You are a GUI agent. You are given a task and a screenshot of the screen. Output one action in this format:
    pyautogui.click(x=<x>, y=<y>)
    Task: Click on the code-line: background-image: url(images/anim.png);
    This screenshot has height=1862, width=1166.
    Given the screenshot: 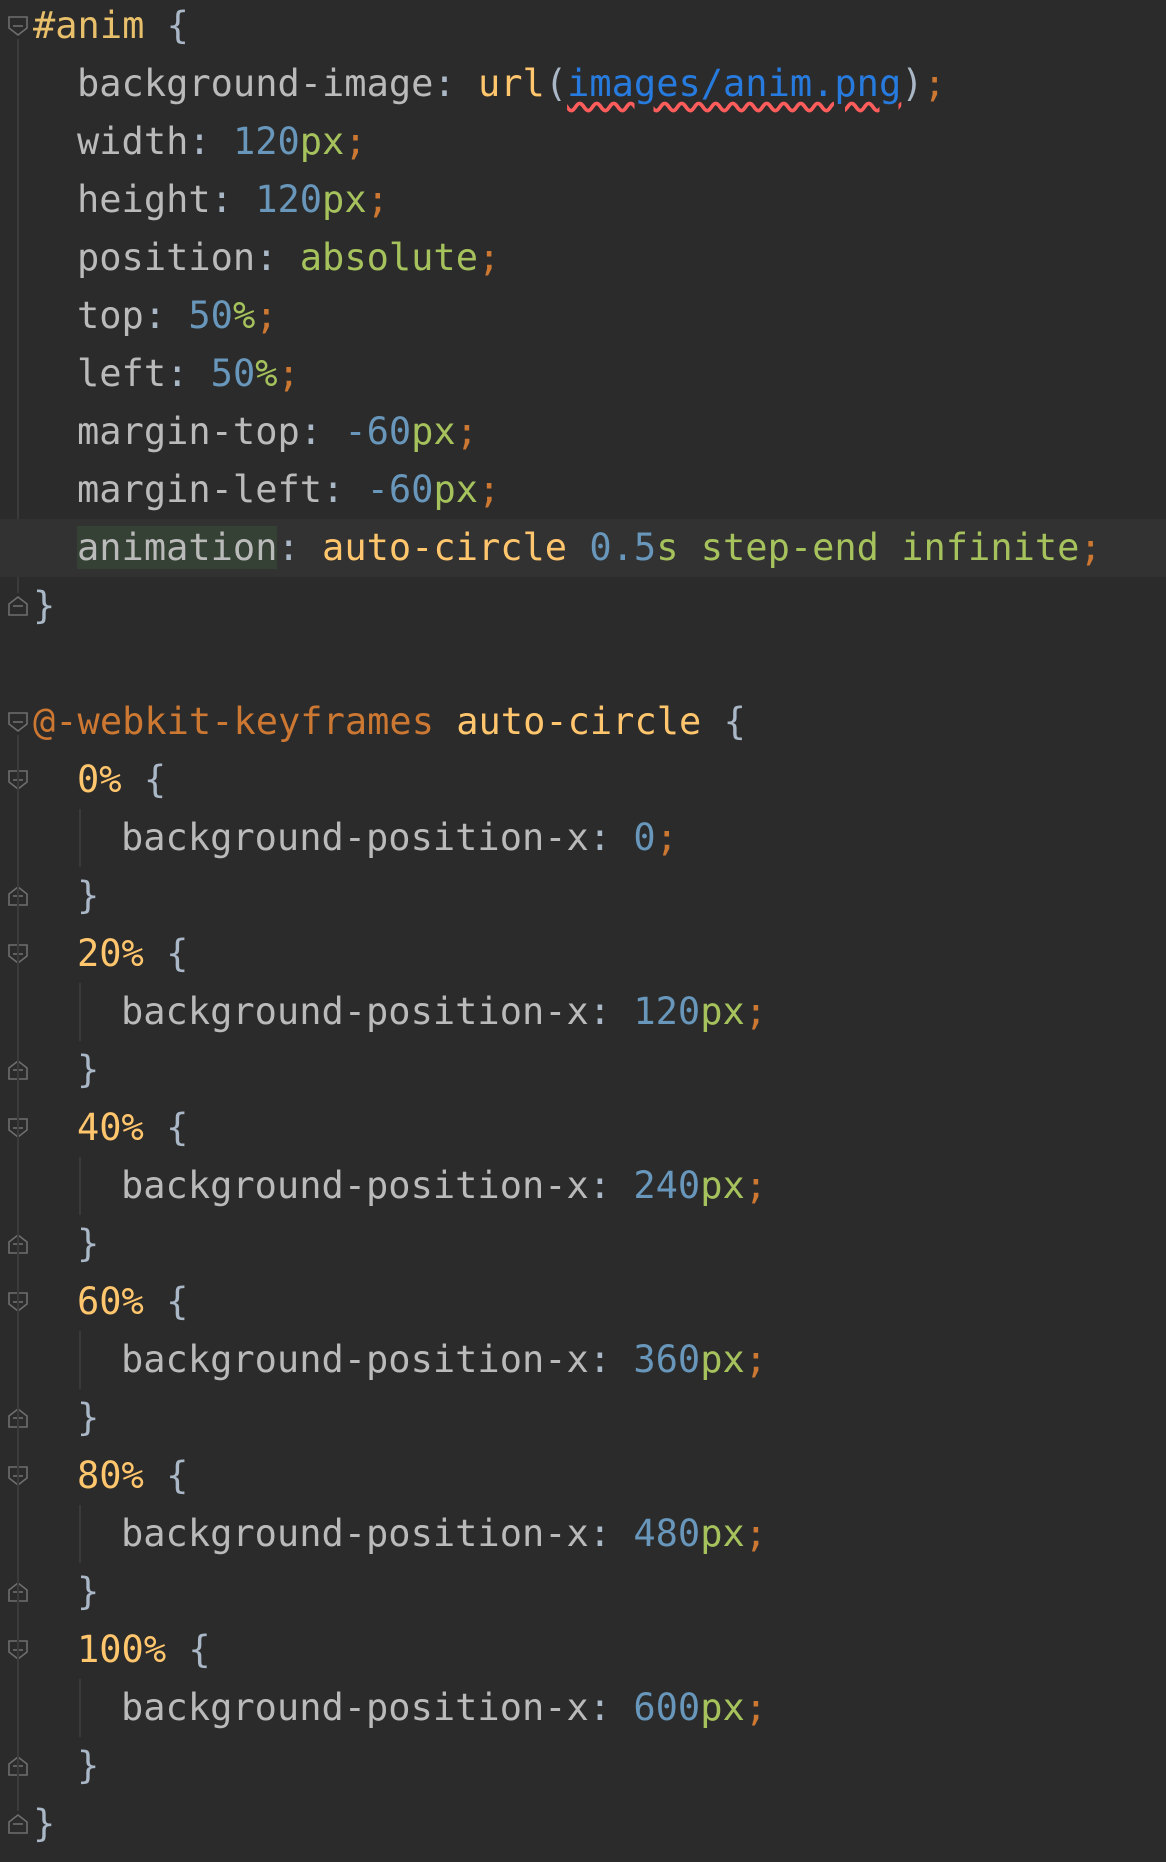 What is the action you would take?
    pyautogui.click(x=583, y=84)
    